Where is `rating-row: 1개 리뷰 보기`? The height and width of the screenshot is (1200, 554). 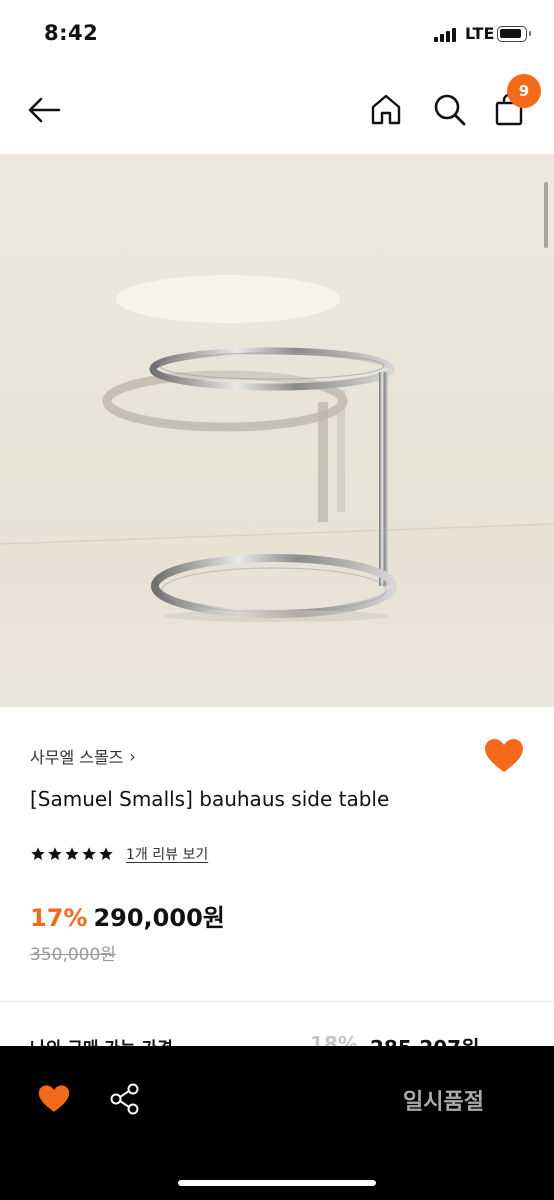 rating-row: 1개 리뷰 보기 is located at coordinates (119, 854).